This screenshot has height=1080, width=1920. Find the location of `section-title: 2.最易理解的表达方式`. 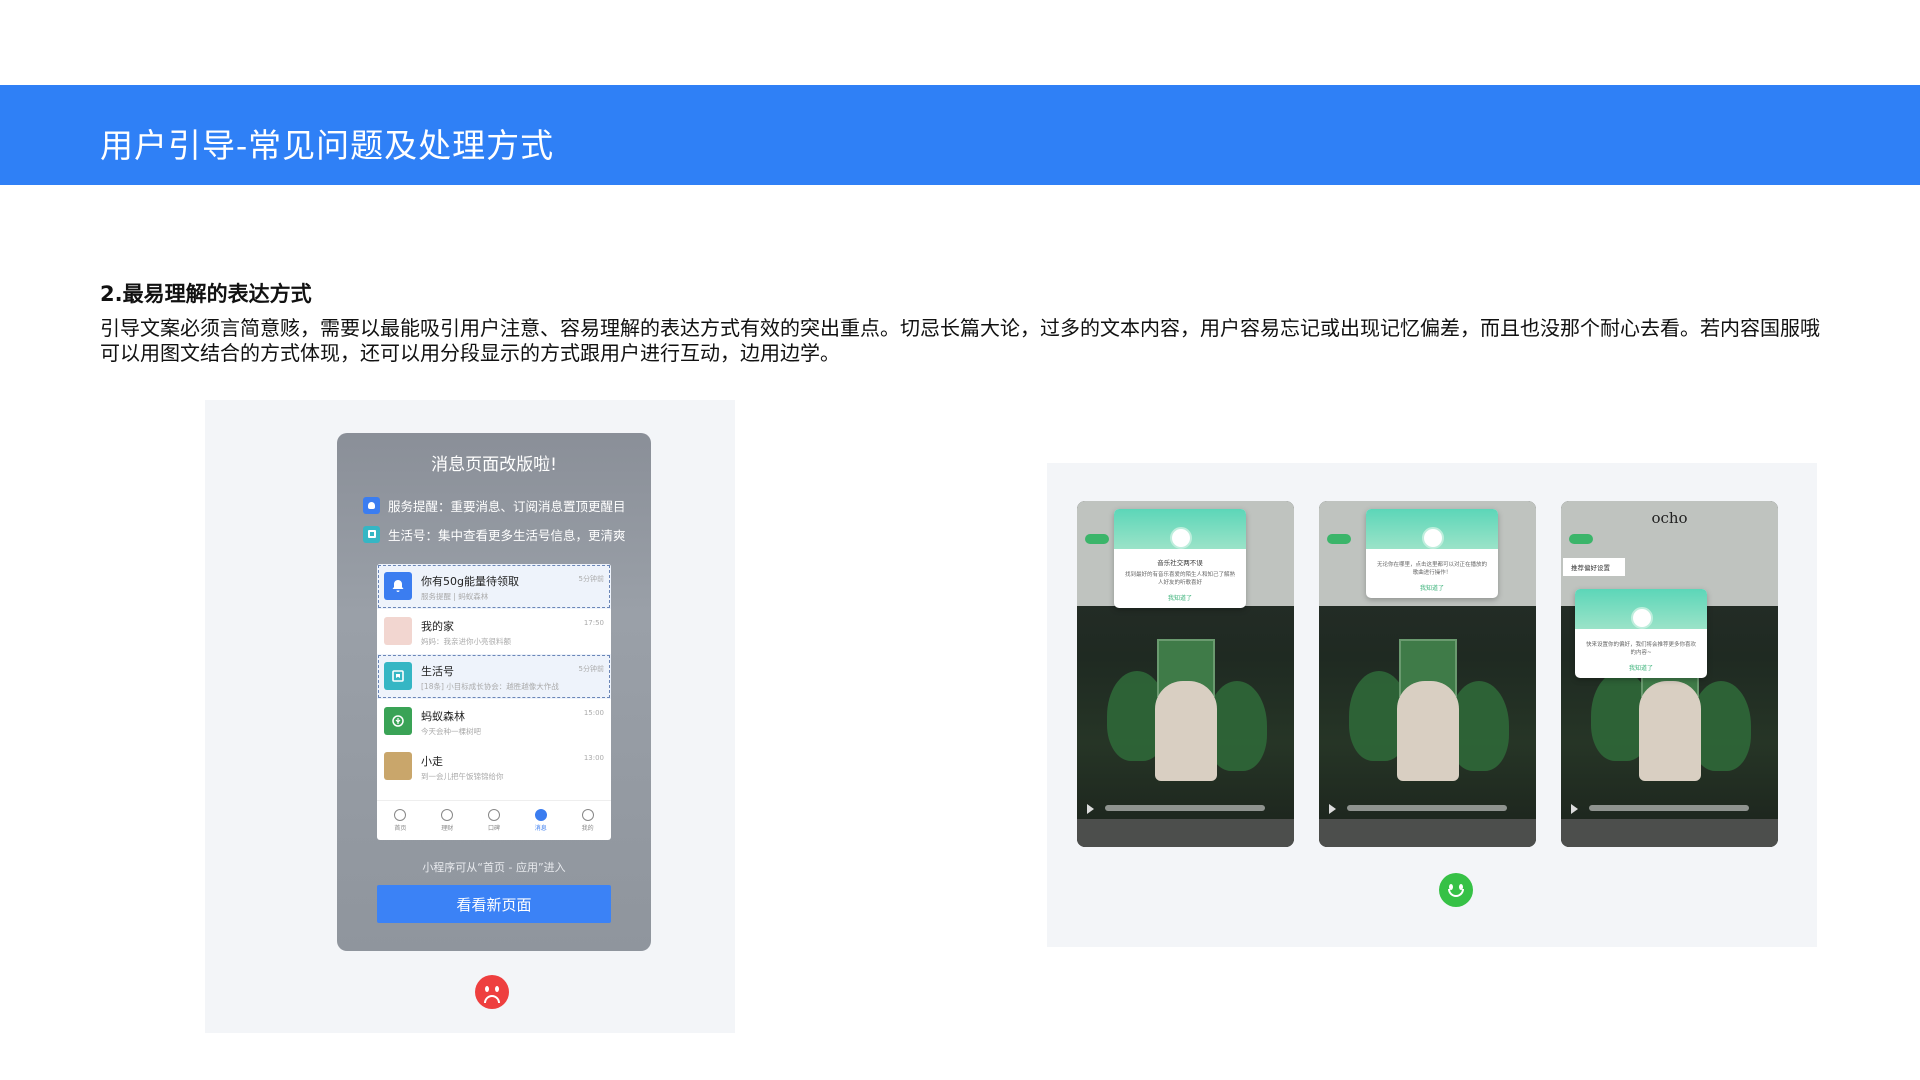

section-title: 2.最易理解的表达方式 is located at coordinates (206, 294).